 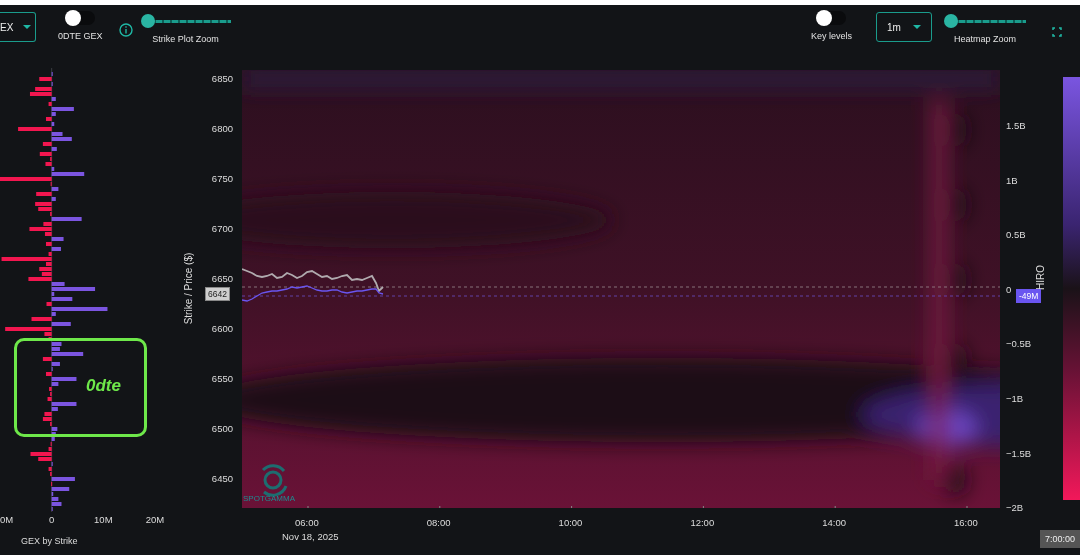 What do you see at coordinates (1029, 296) in the screenshot?
I see `hiro-value-label: -49M` at bounding box center [1029, 296].